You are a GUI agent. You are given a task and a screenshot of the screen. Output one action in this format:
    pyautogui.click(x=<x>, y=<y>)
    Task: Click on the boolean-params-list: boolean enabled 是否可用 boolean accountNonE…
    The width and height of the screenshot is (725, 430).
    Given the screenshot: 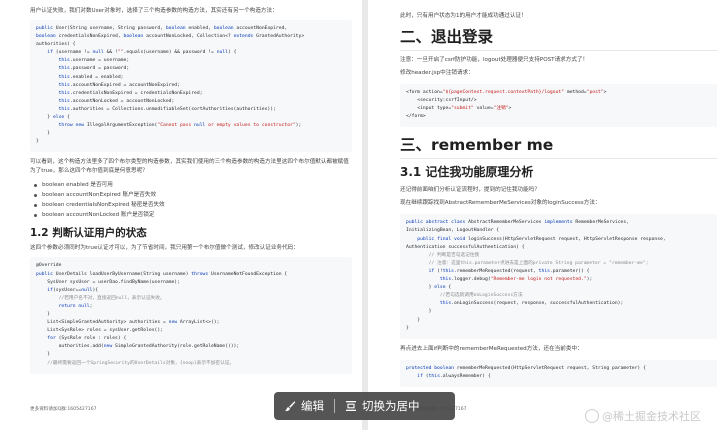 What is the action you would take?
    pyautogui.click(x=193, y=200)
    